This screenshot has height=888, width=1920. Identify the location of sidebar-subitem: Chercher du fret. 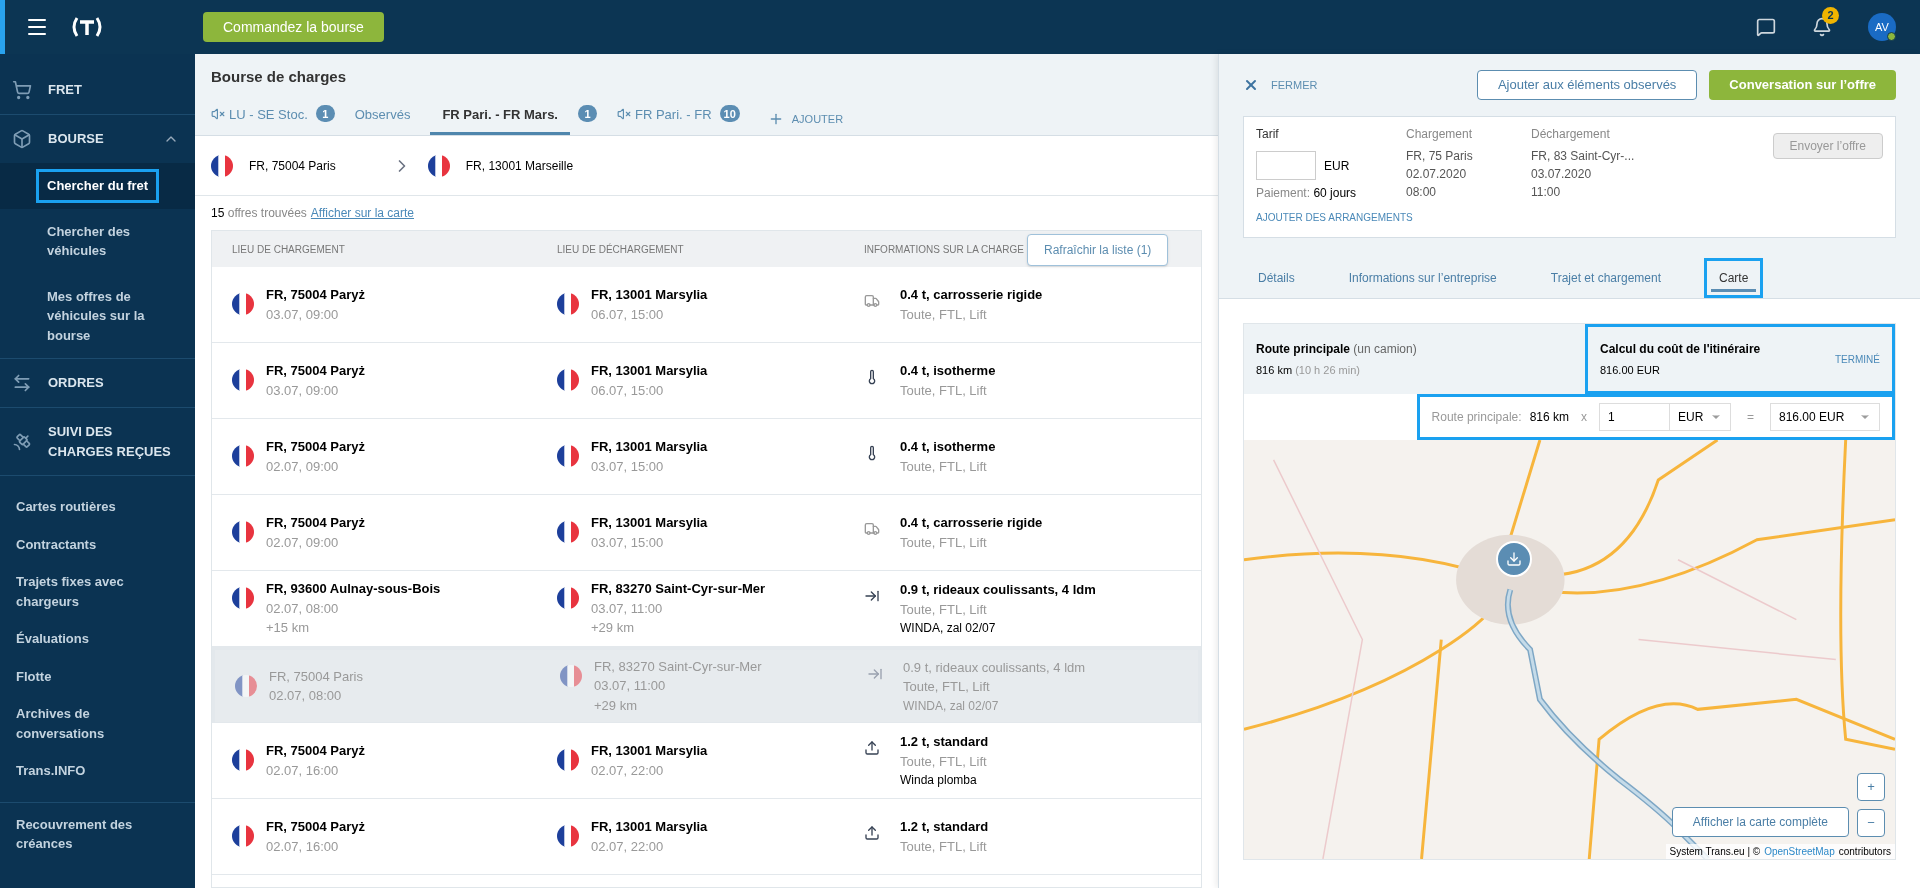
(98, 186).